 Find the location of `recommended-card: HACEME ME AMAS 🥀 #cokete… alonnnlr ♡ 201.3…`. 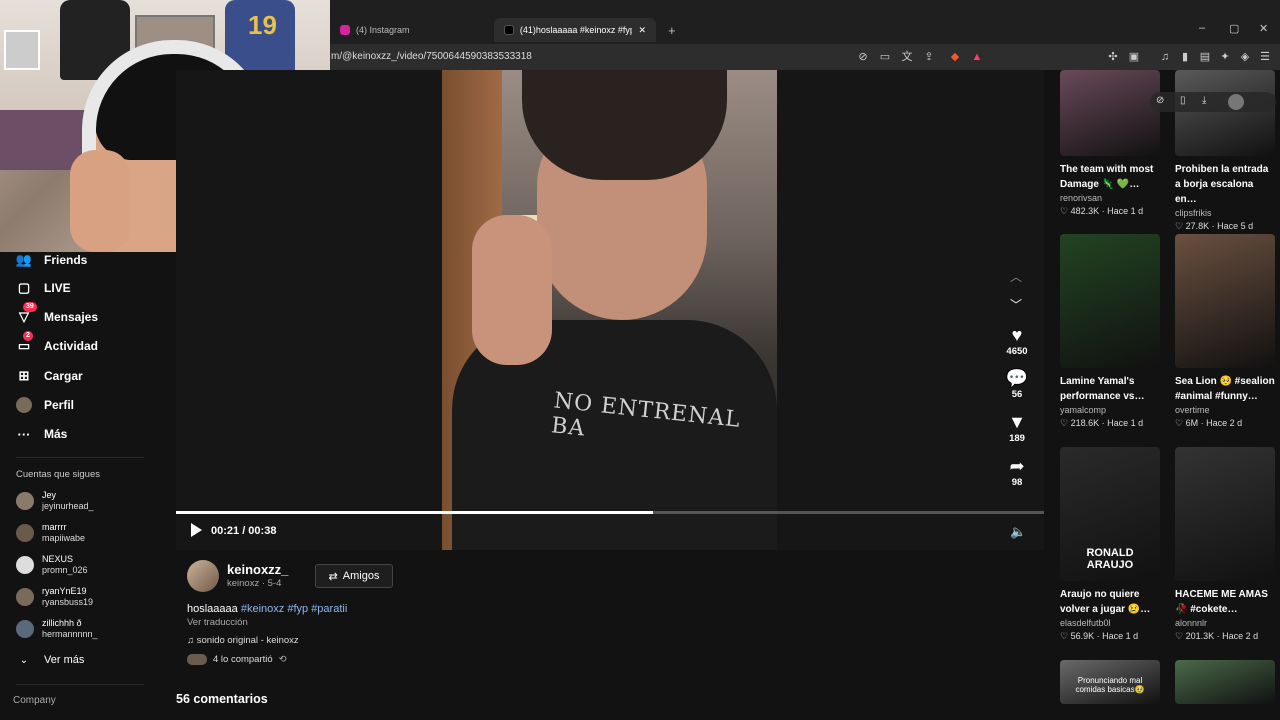

recommended-card: HACEME ME AMAS 🥀 #cokete… alonnnlr ♡ 201.3… is located at coordinates (1225, 544).